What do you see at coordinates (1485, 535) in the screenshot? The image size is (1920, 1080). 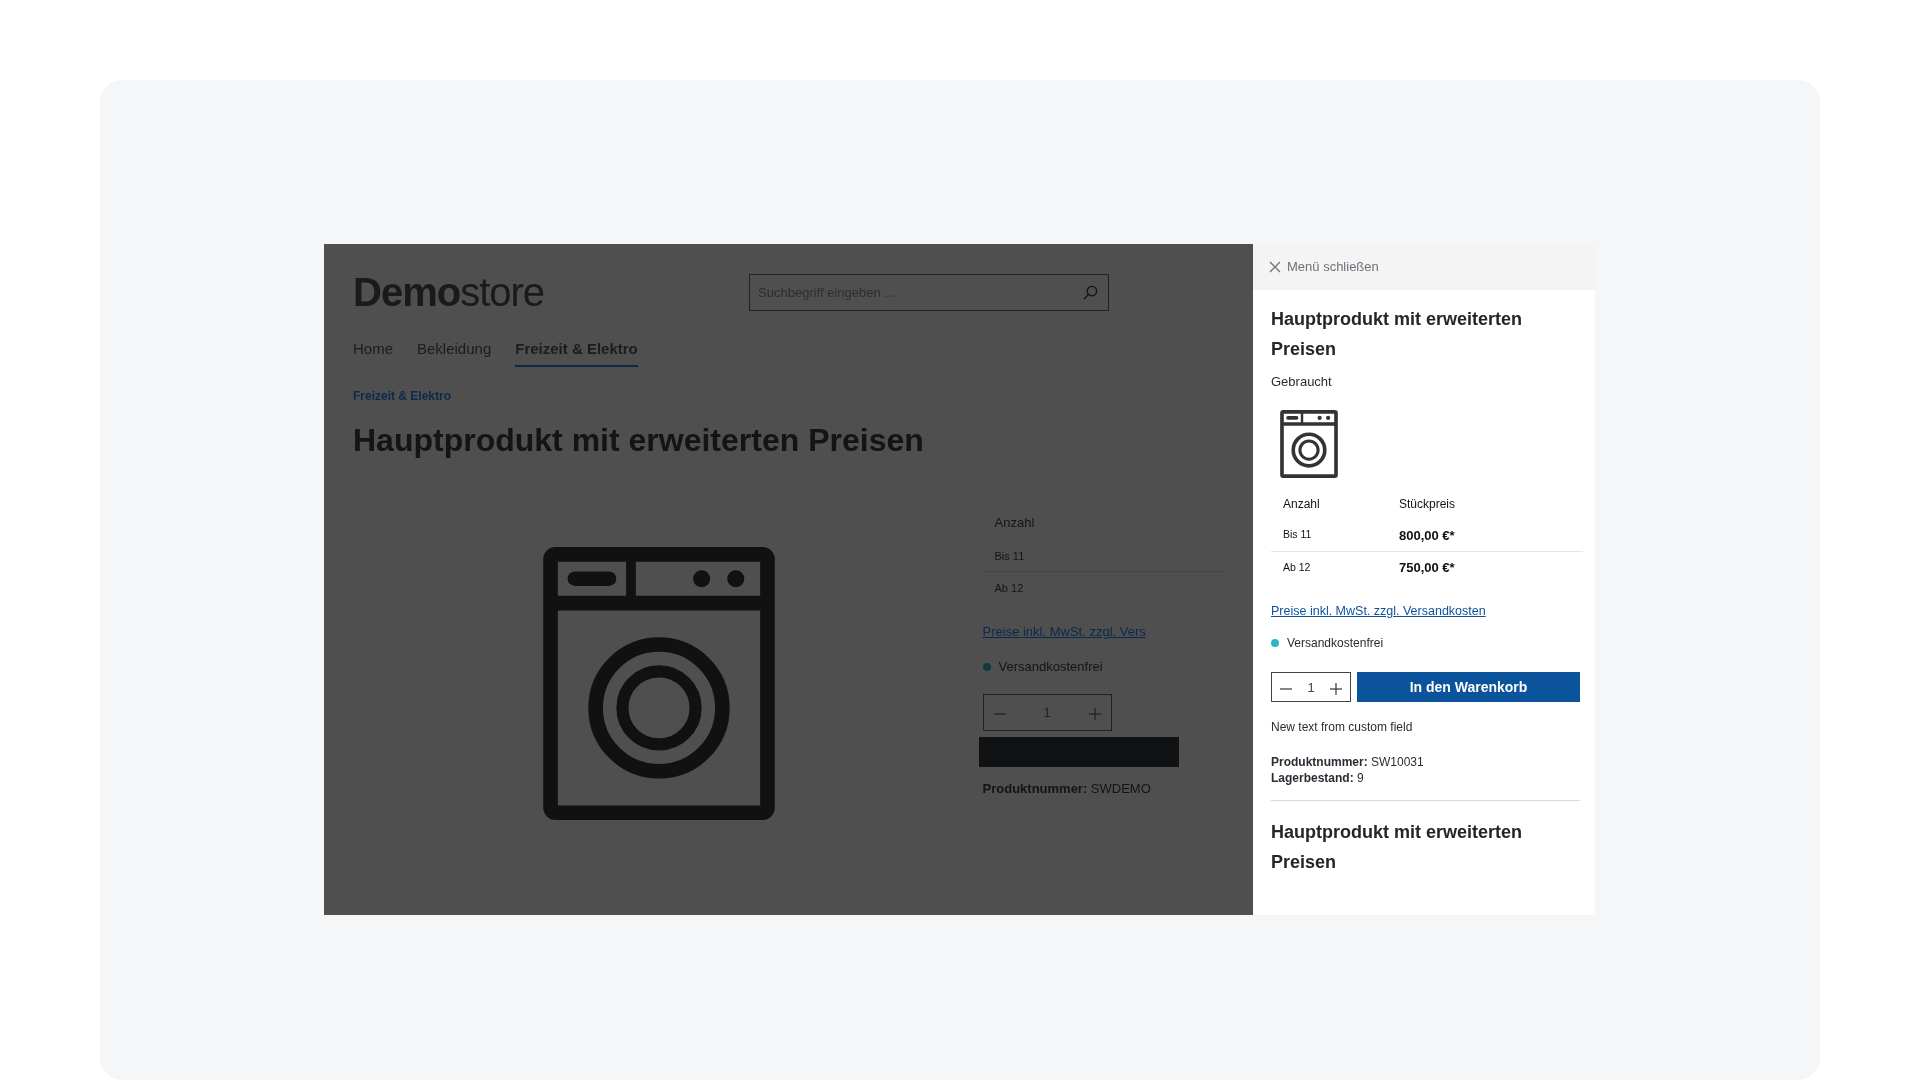 I see `table-cell: 800,00 €*` at bounding box center [1485, 535].